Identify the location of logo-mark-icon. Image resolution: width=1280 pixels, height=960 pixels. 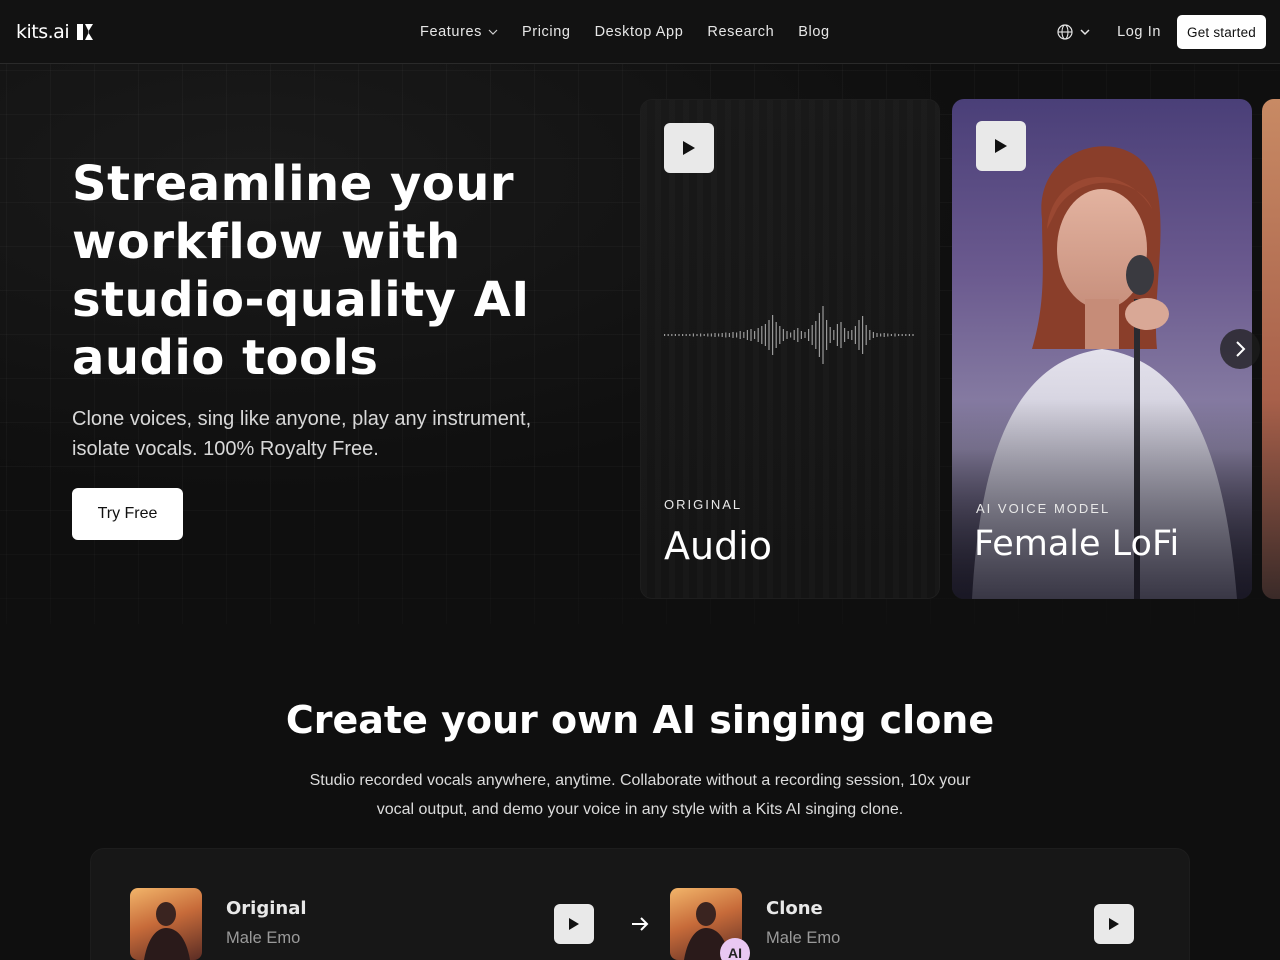
(85, 32).